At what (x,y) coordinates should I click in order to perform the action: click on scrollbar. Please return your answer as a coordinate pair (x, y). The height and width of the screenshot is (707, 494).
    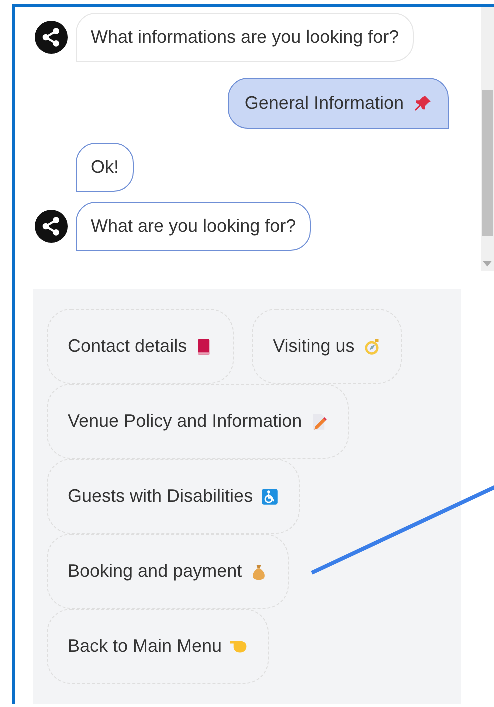
    Looking at the image, I should click on (487, 139).